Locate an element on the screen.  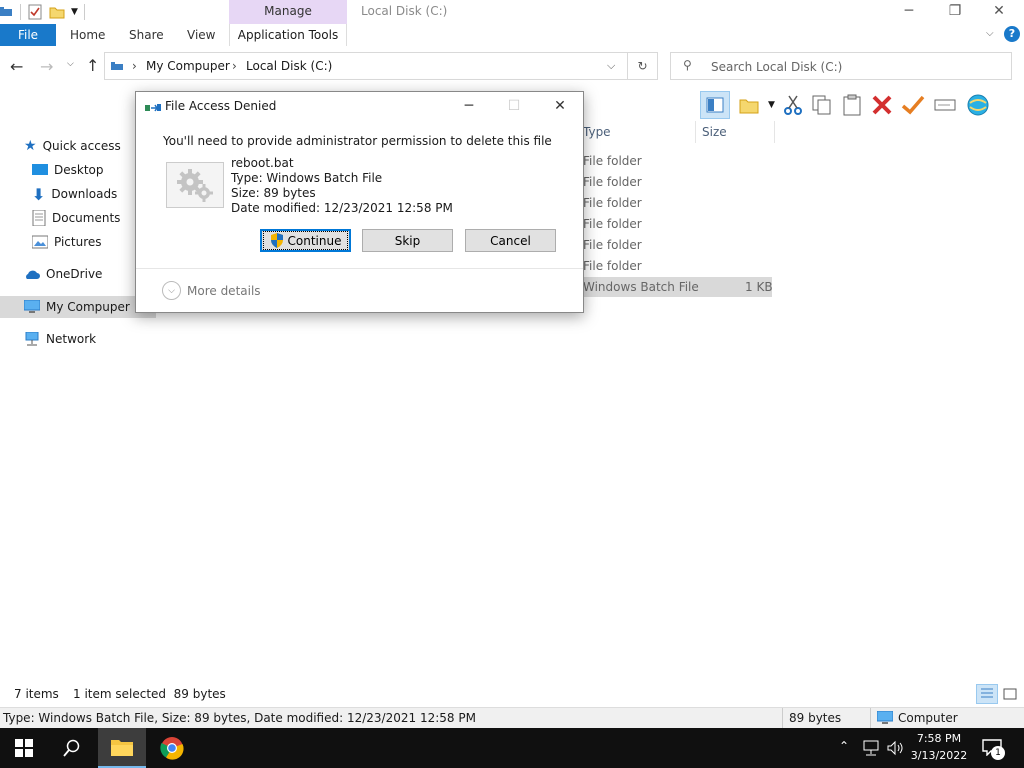
app-icon is located at coordinates (6, 11).